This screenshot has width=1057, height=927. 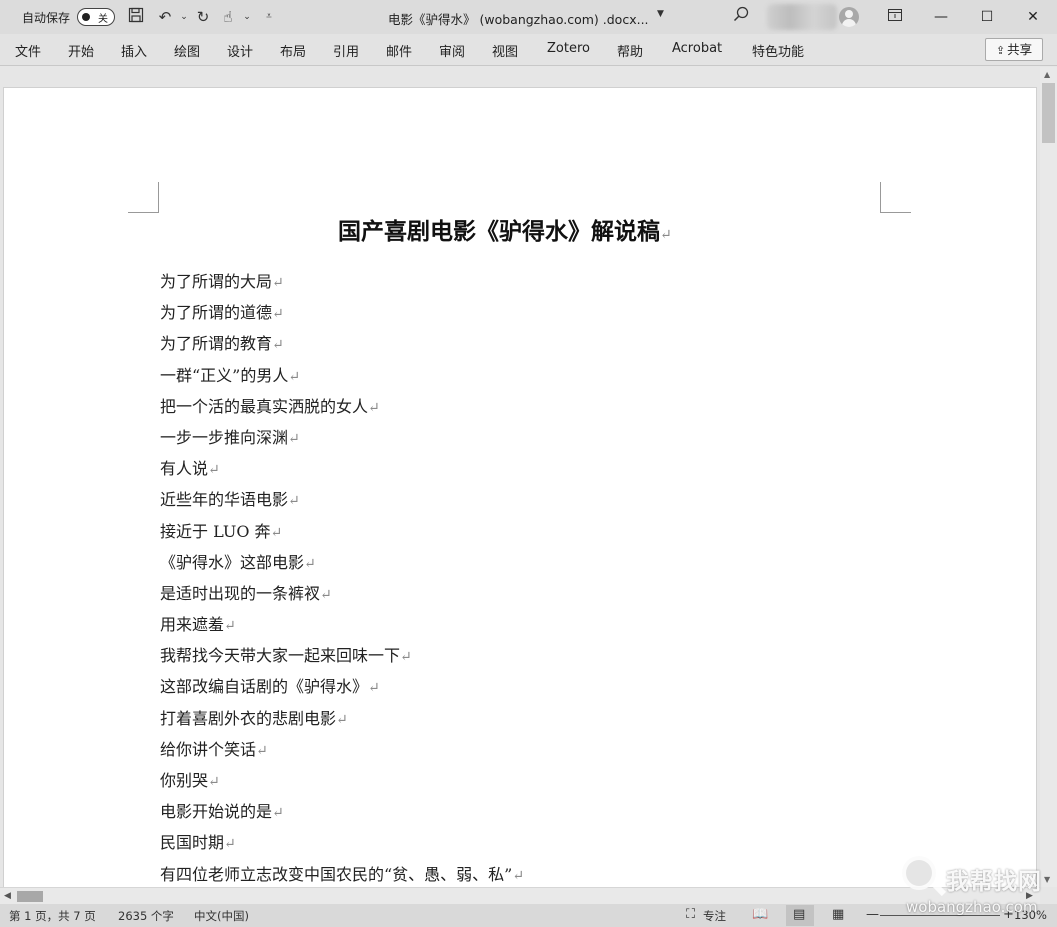 What do you see at coordinates (342, 499) in the screenshot?
I see `document-line: 近些年的华语电影↵` at bounding box center [342, 499].